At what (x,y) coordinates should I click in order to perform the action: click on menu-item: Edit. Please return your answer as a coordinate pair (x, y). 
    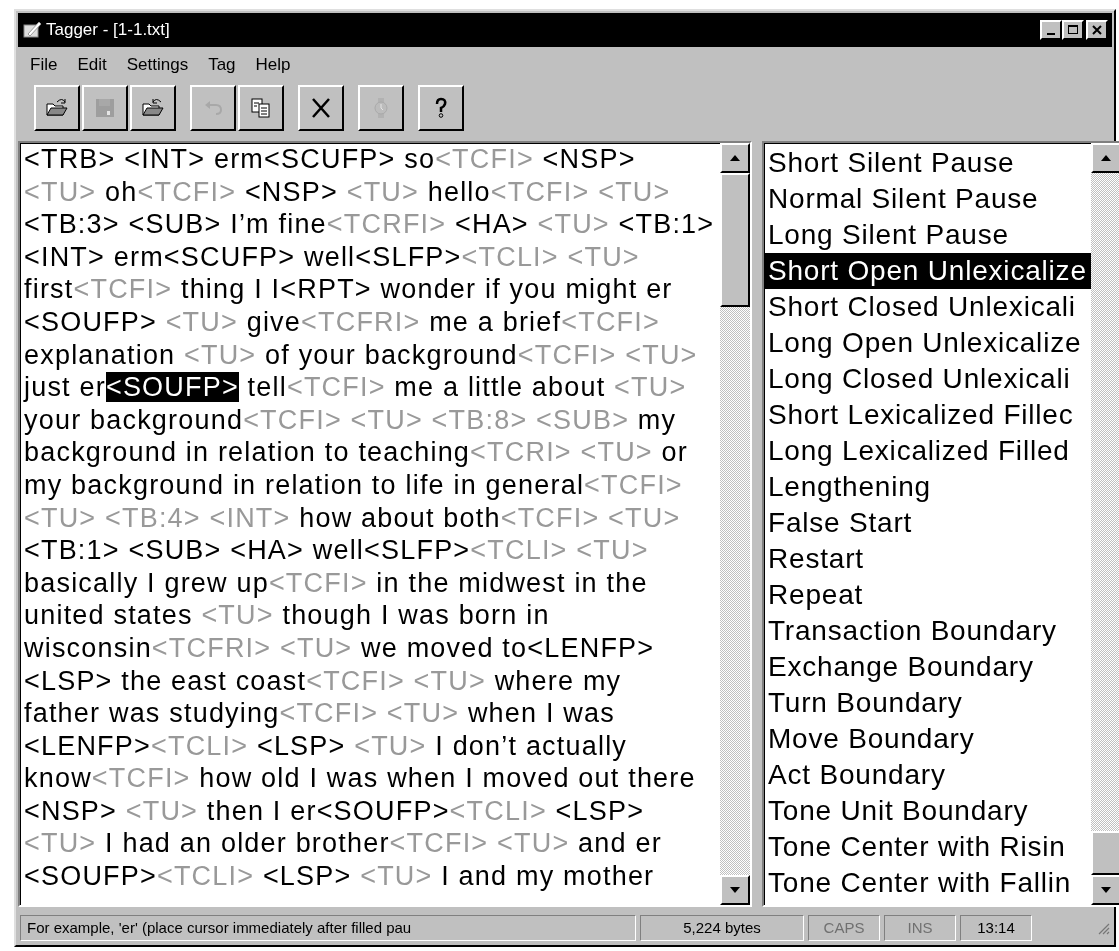
    Looking at the image, I should click on (92, 65).